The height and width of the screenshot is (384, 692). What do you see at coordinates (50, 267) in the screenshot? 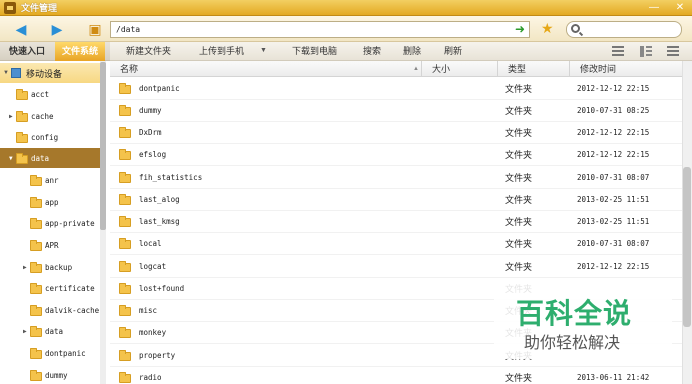
I see `tree-item: ▶ backup` at bounding box center [50, 267].